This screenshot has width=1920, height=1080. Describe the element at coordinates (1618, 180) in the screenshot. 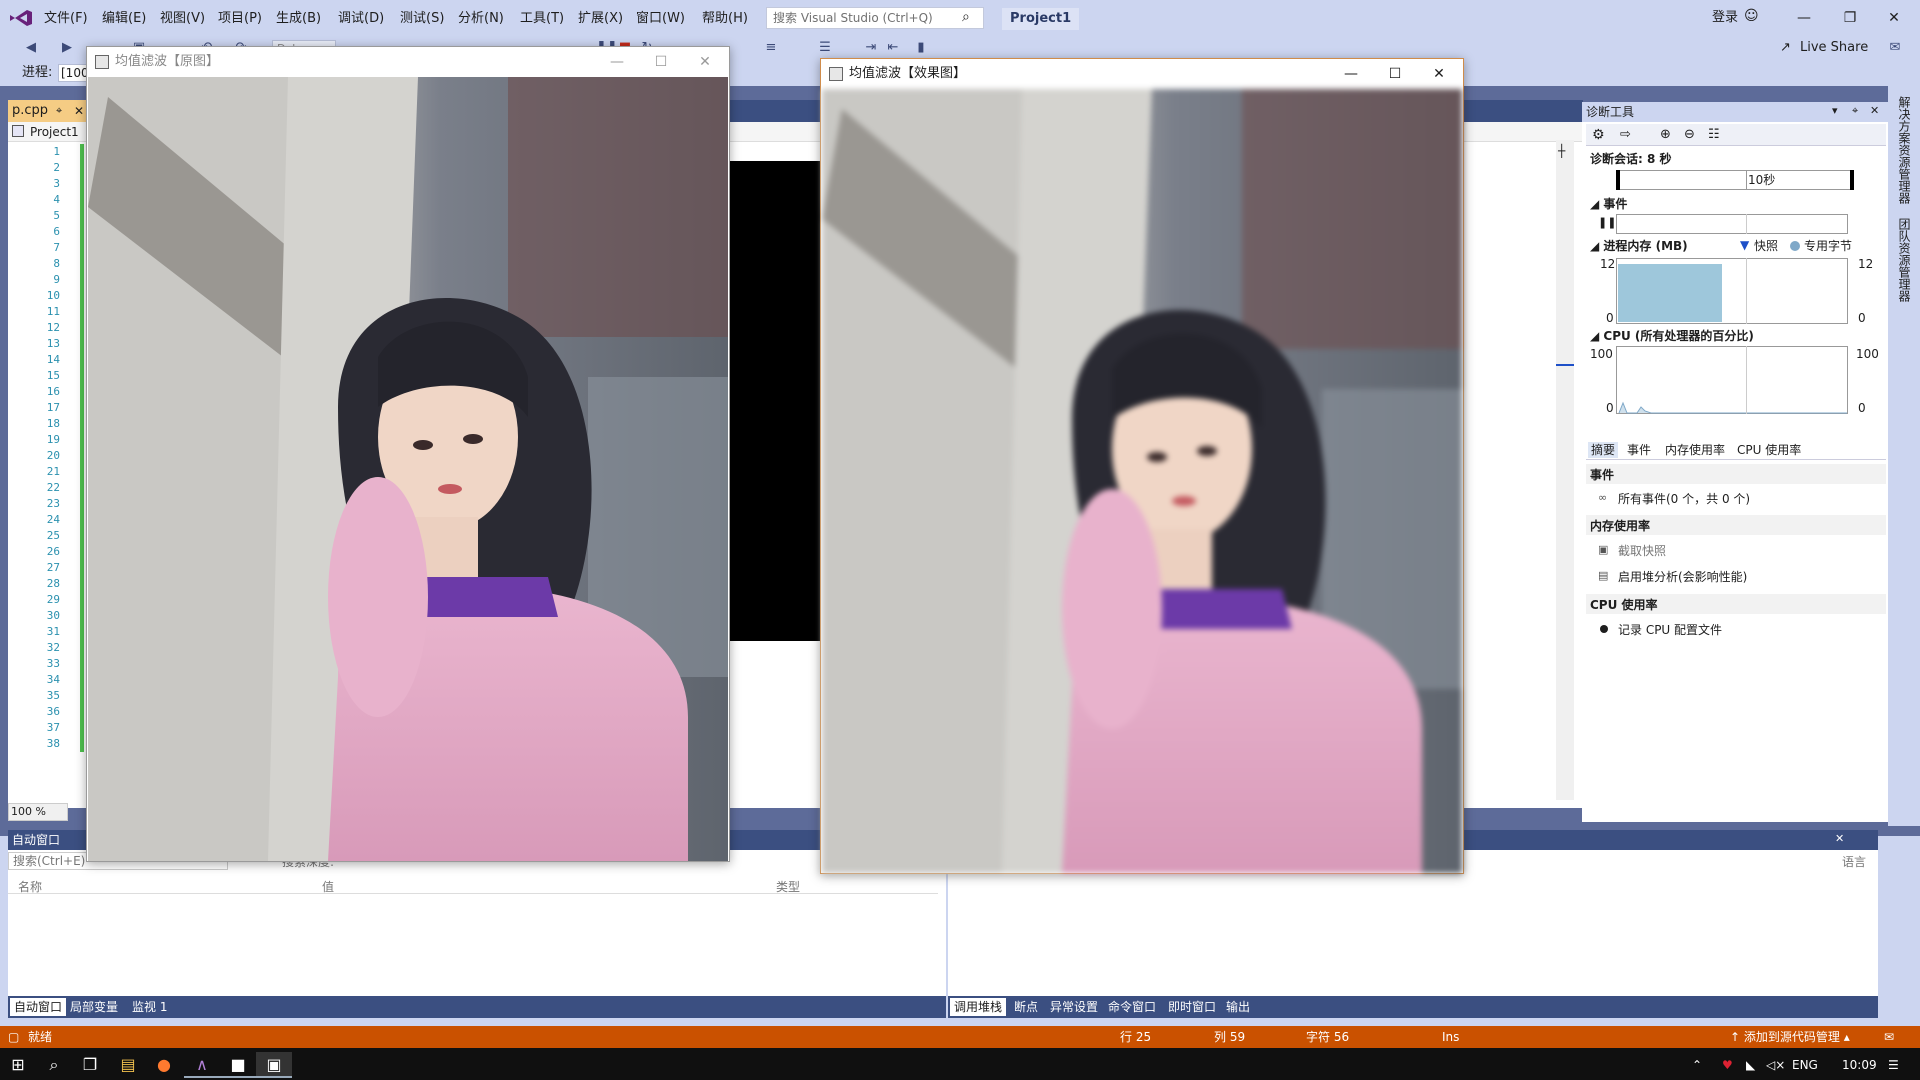

I see `timeline-start-handle` at that location.